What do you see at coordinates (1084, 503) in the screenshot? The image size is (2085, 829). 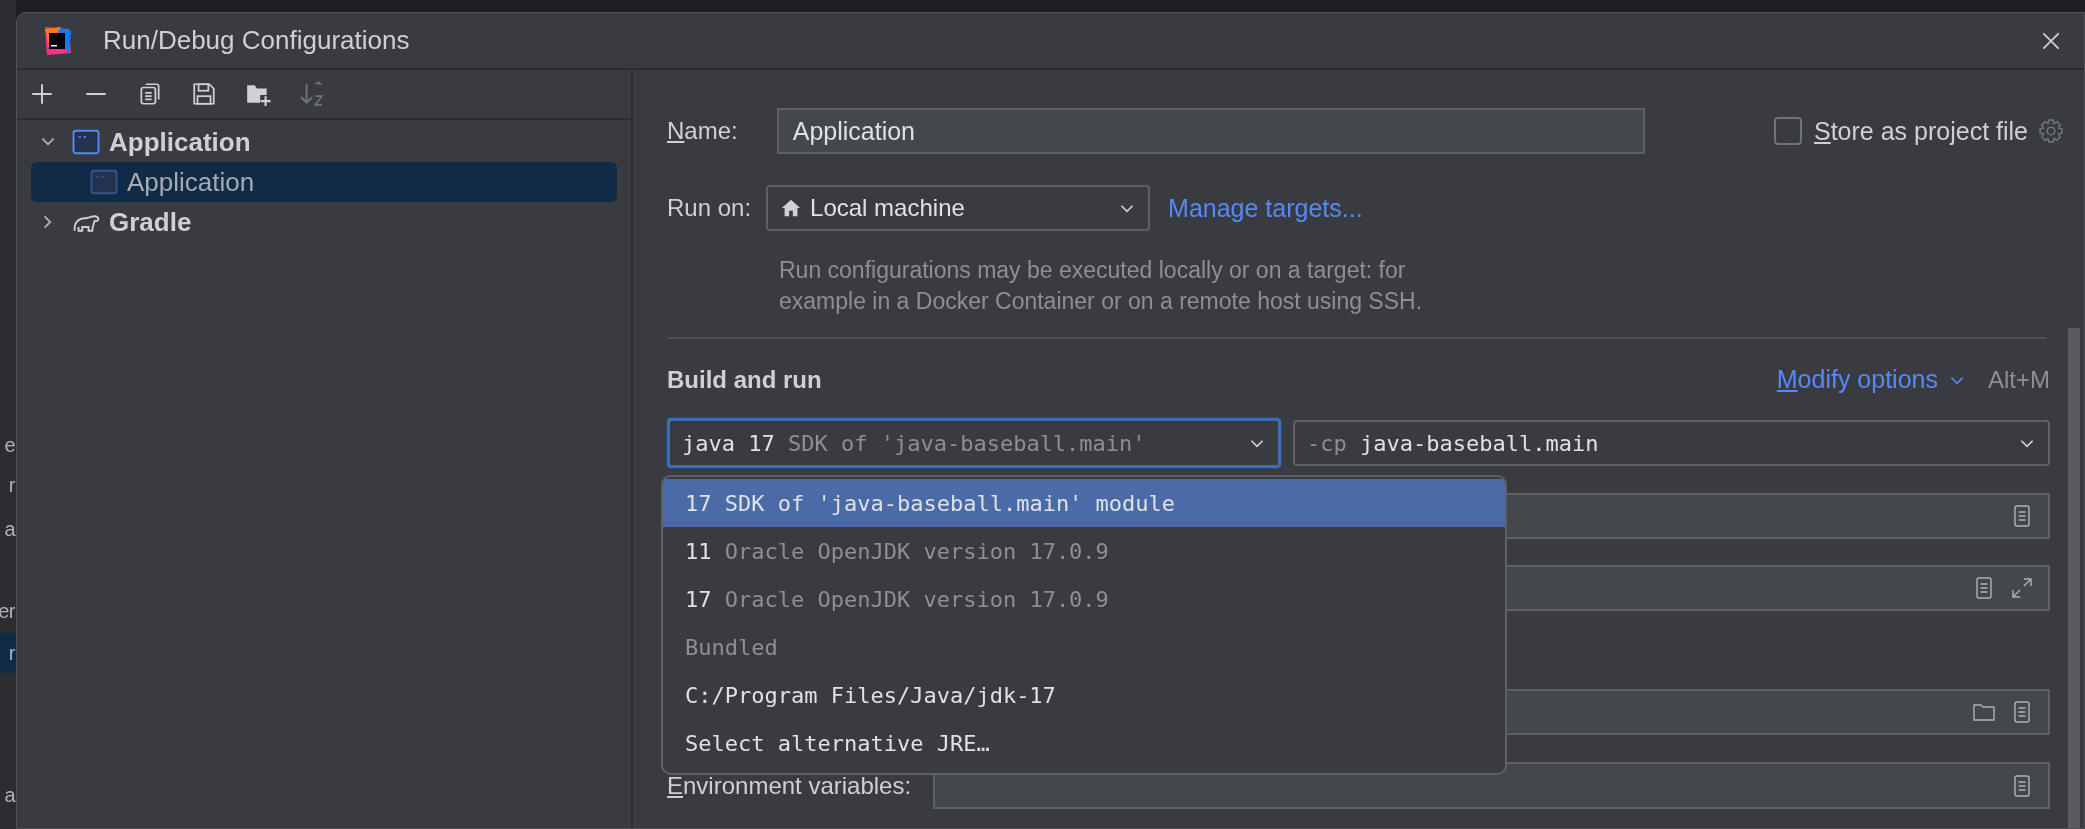 I see `dropdown-option: 17 SDK of 'java-baseball.main' module` at bounding box center [1084, 503].